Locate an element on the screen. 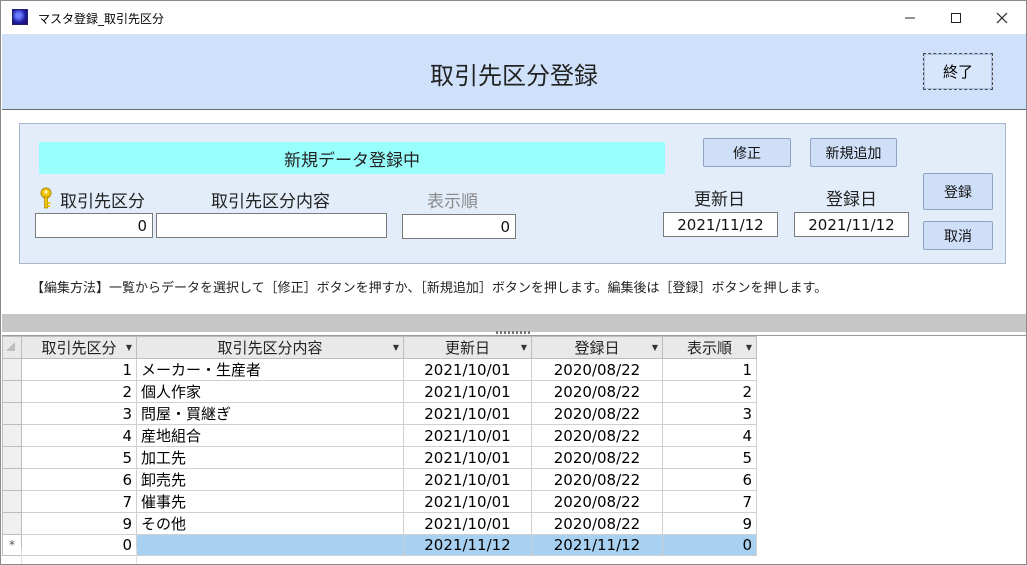  app-icon is located at coordinates (20, 17).